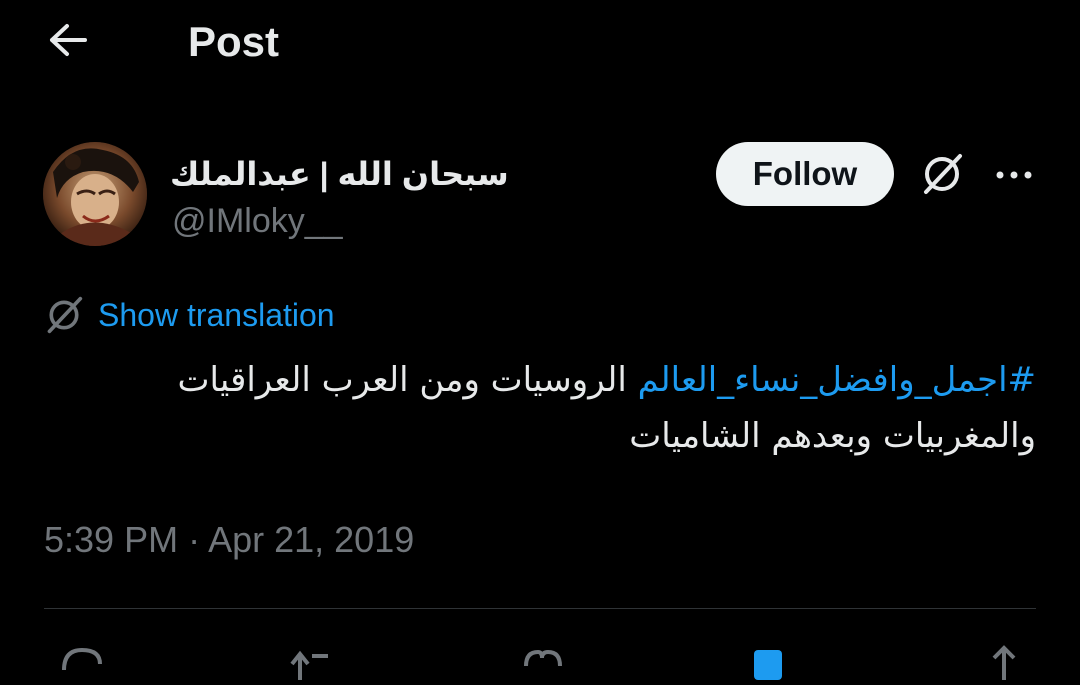 The width and height of the screenshot is (1080, 685). I want to click on show-translation-link: Show translation, so click(189, 315).